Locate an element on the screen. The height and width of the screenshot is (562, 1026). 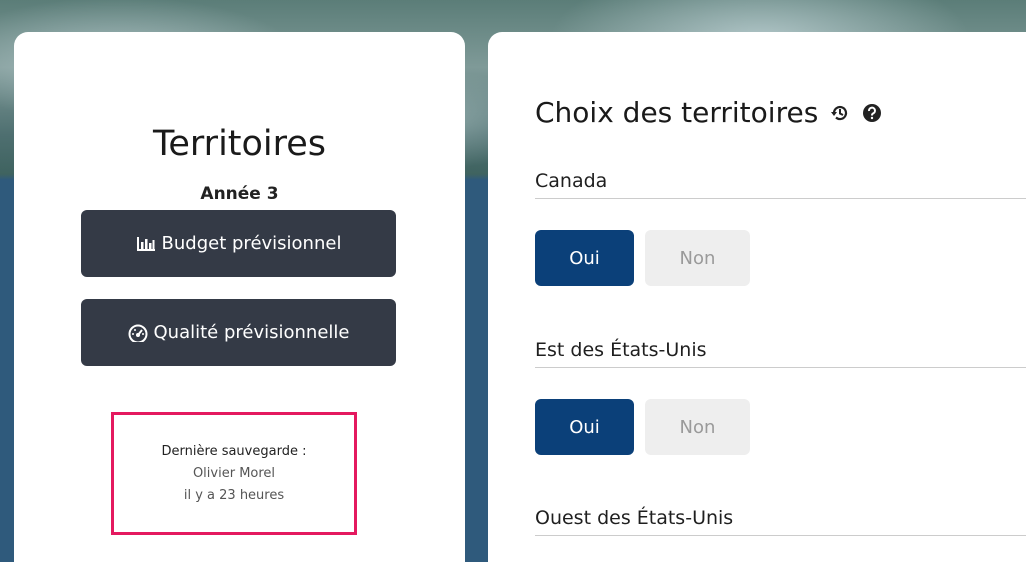
canada-no-button: Non is located at coordinates (697, 258).